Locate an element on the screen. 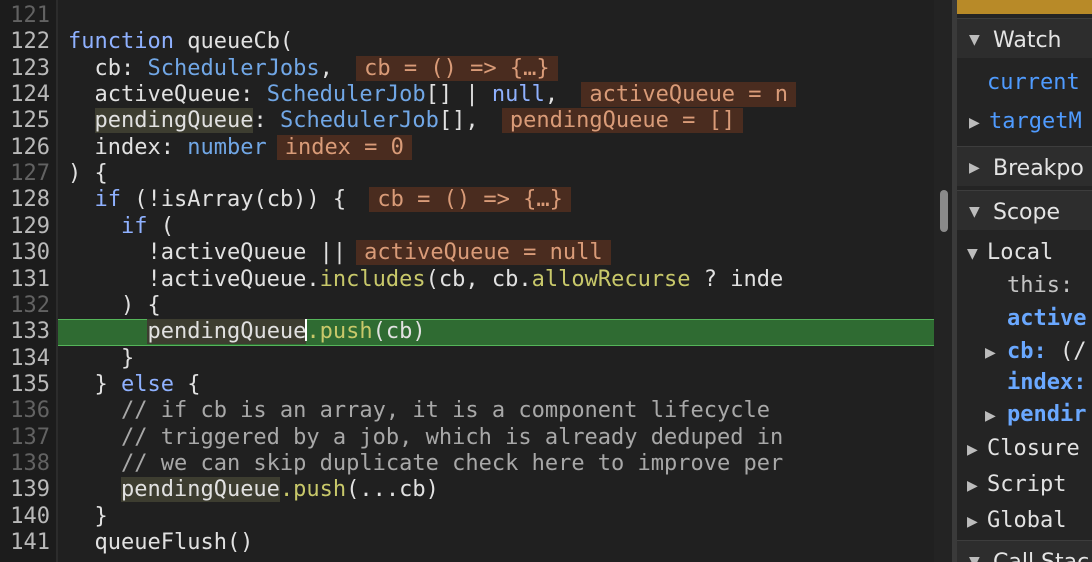 The width and height of the screenshot is (1092, 562). line-number: 137 is located at coordinates (25, 438).